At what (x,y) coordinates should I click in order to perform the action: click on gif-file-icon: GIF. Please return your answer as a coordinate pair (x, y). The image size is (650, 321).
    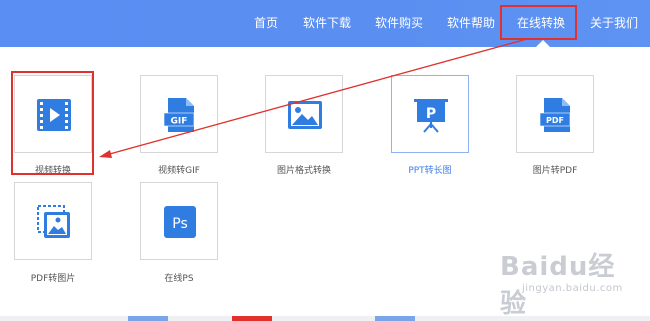
    Looking at the image, I should click on (179, 115).